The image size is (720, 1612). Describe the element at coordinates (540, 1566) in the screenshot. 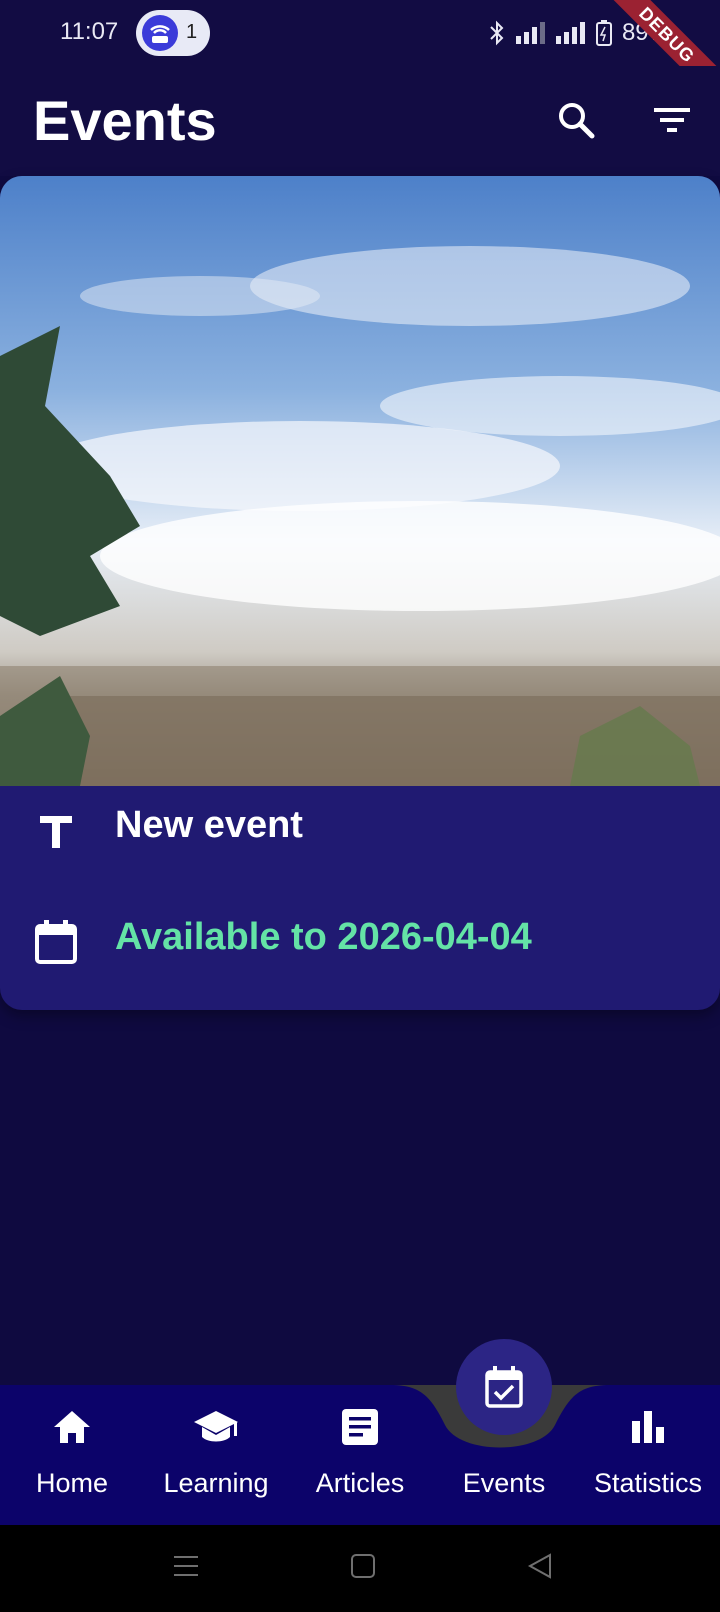

I see `back-icon` at that location.